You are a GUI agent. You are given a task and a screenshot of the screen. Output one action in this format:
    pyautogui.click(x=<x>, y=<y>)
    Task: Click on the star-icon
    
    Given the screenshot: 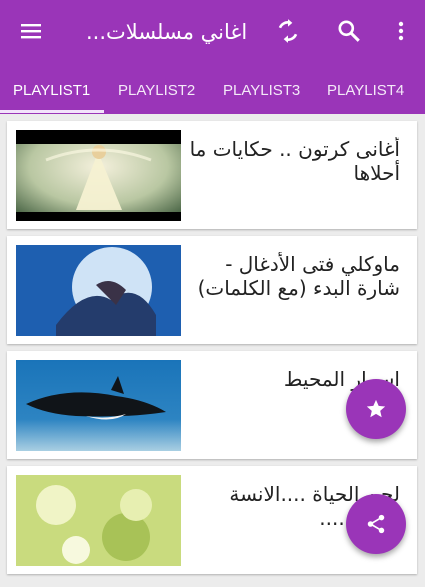 What is the action you would take?
    pyautogui.click(x=376, y=408)
    